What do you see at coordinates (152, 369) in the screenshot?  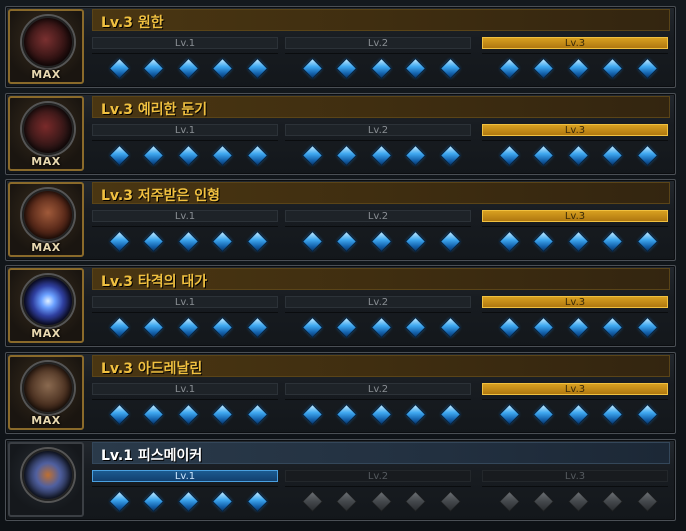 I see `skill-title: Lv.3 아드레날린` at bounding box center [152, 369].